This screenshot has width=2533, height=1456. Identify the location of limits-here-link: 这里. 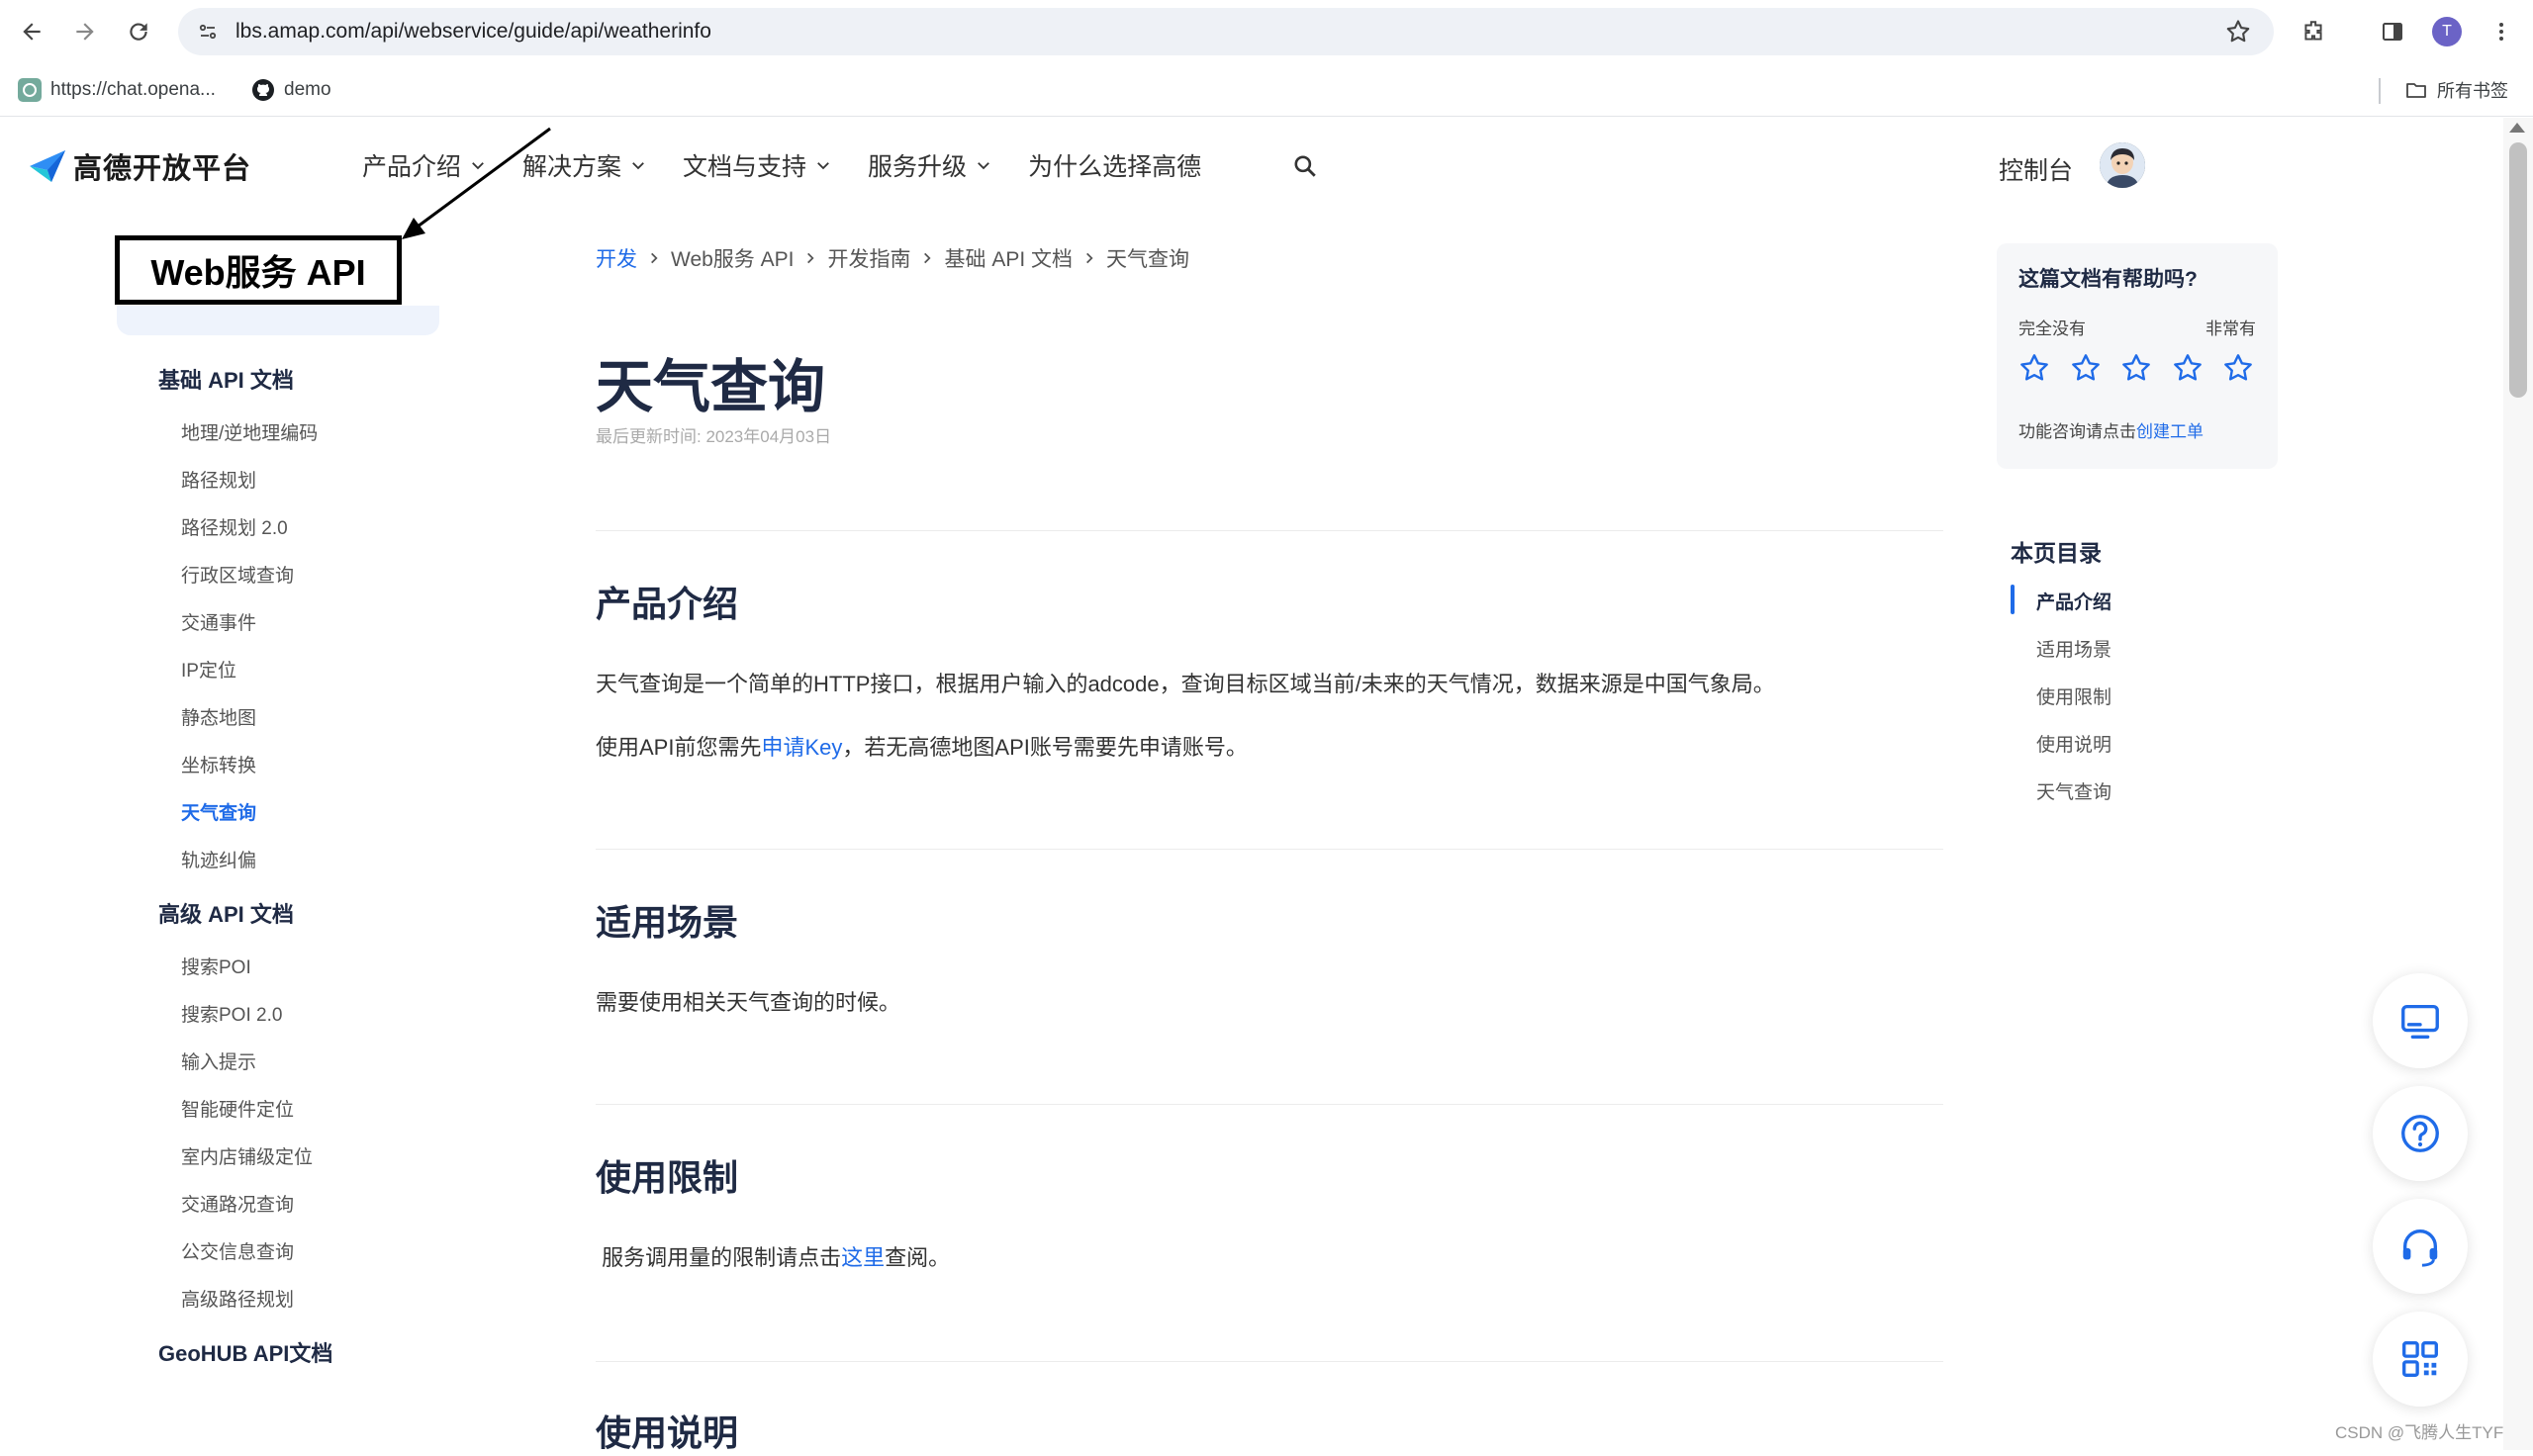
(863, 1257).